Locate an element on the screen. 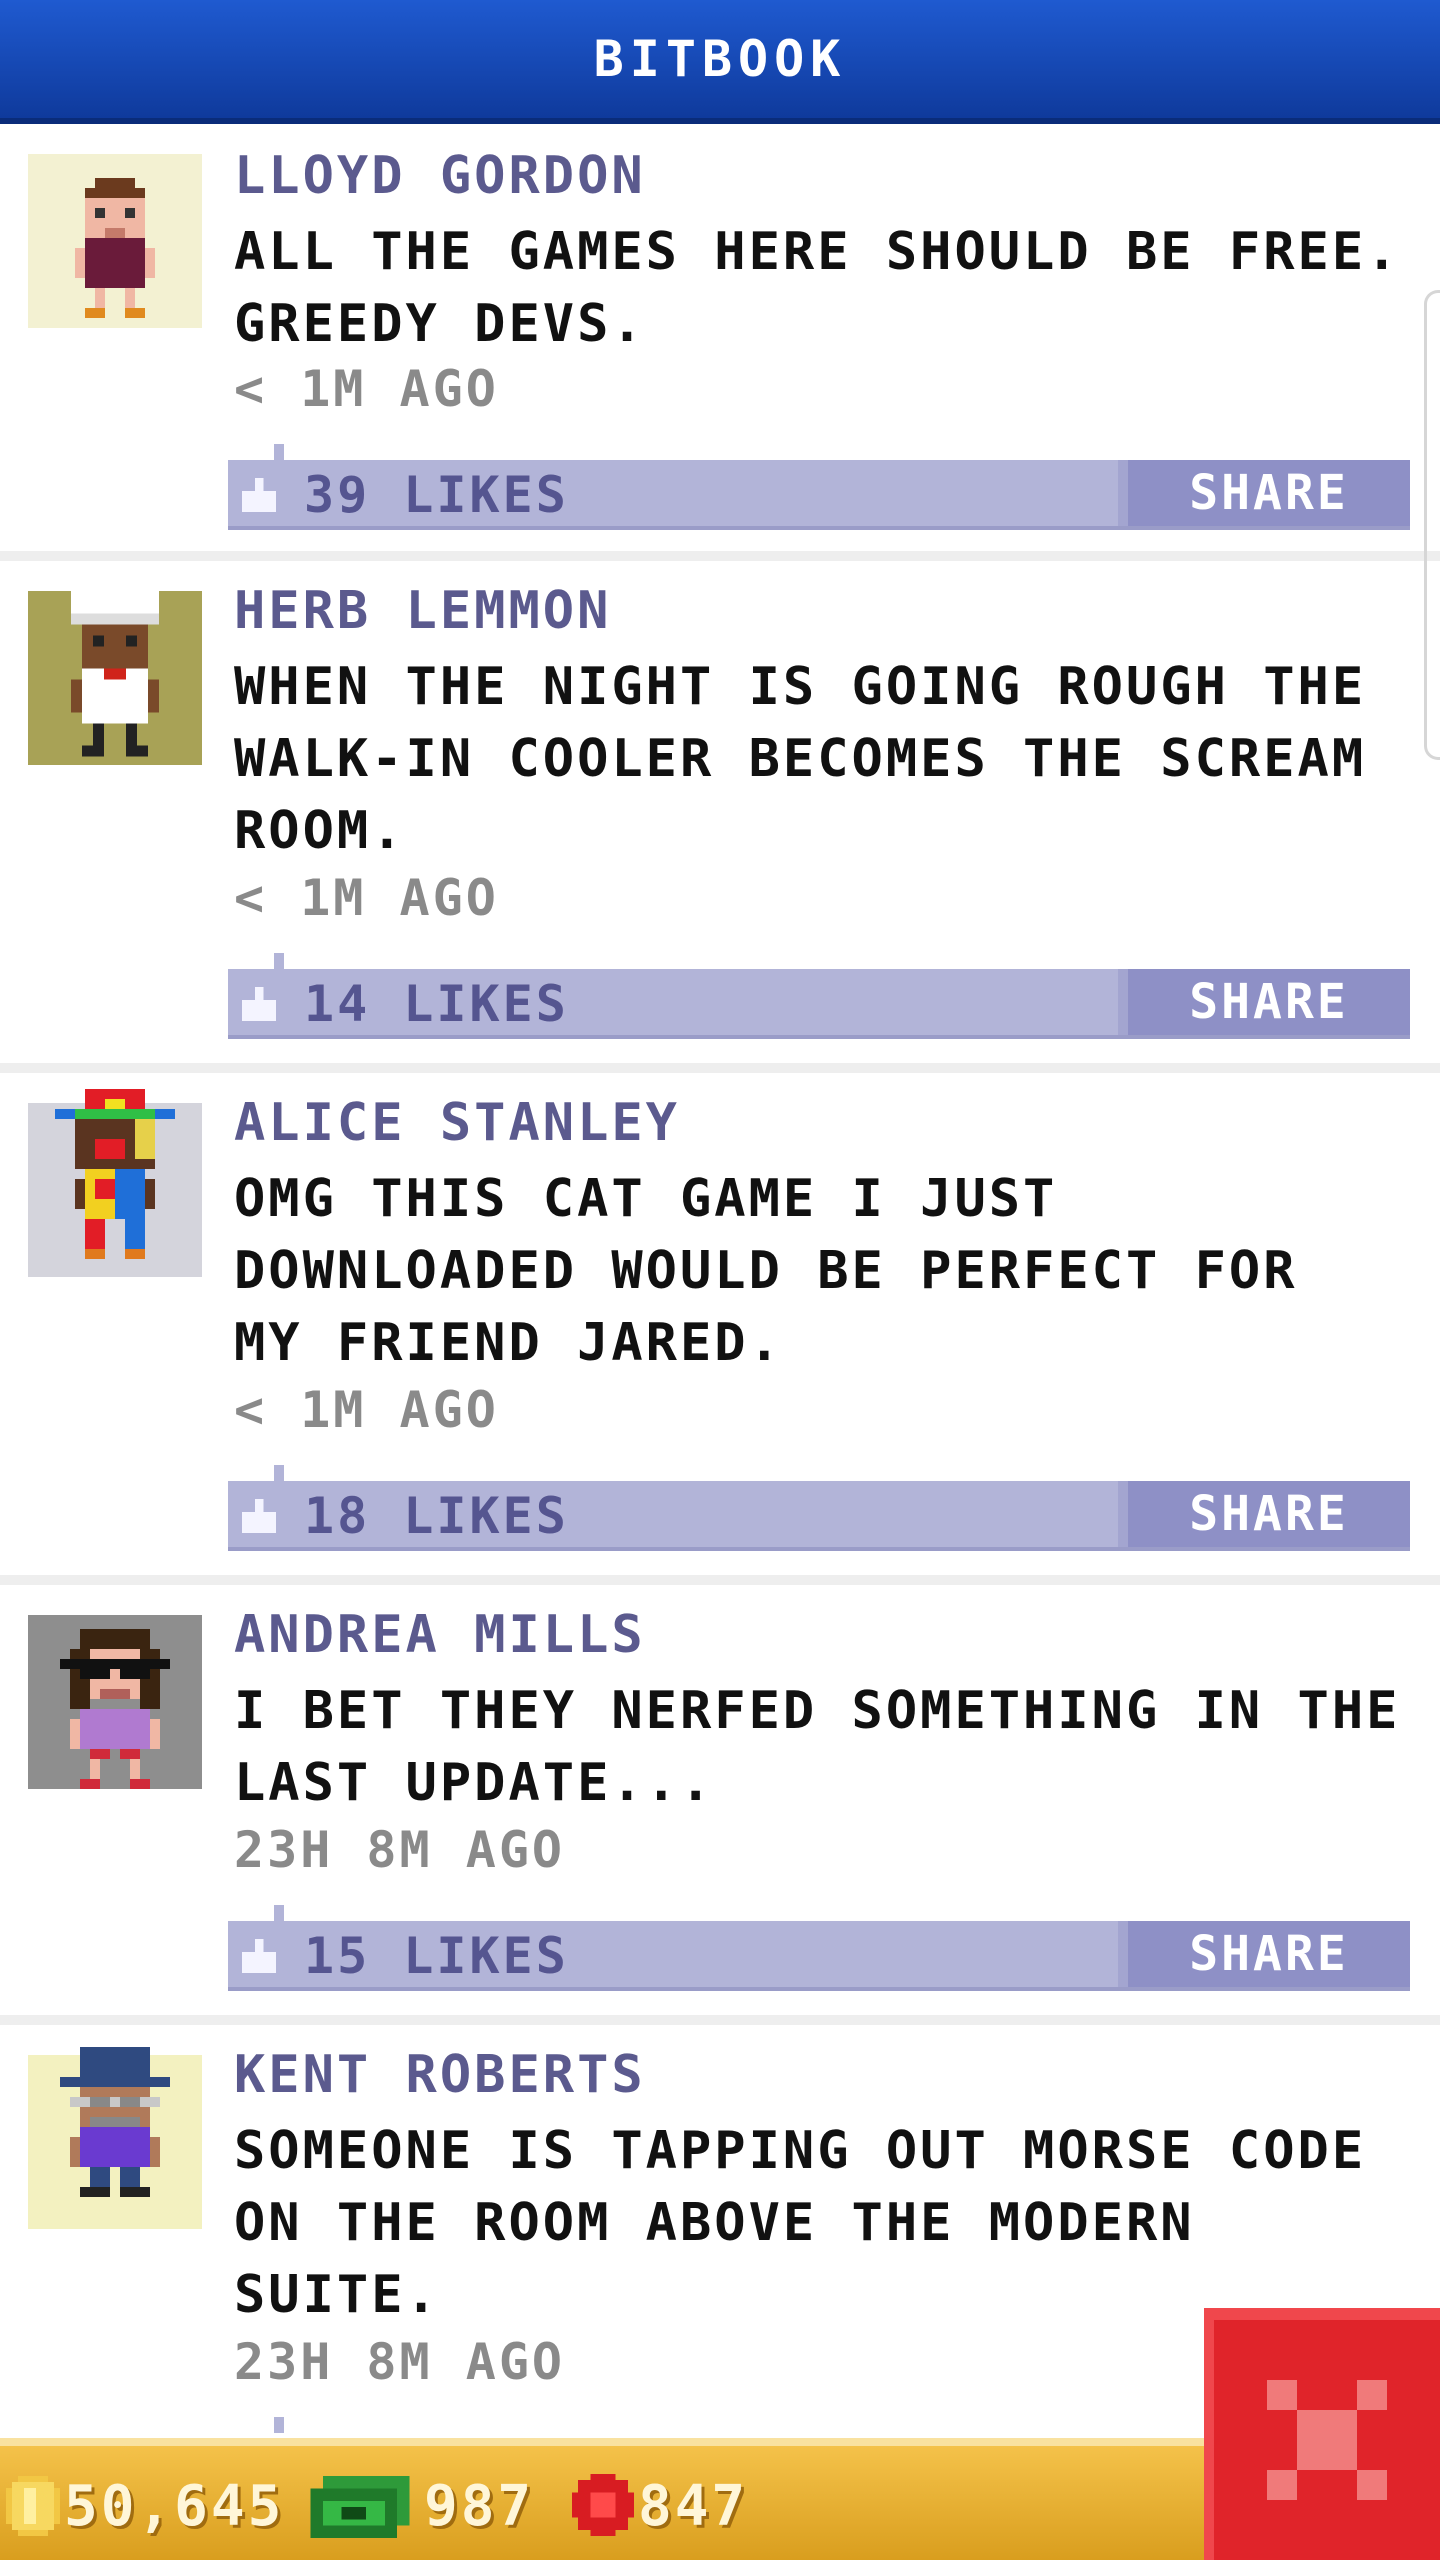 The image size is (1440, 2560). bux-icon is located at coordinates (360, 2507).